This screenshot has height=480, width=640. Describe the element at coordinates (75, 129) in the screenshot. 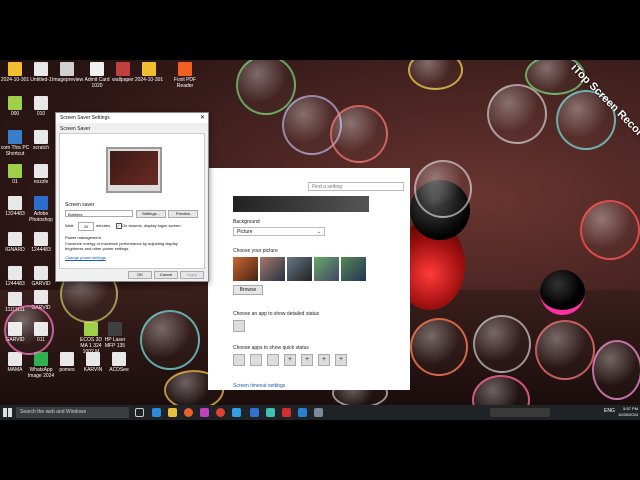

I see `tab-screen-saver: Screen Saver` at that location.